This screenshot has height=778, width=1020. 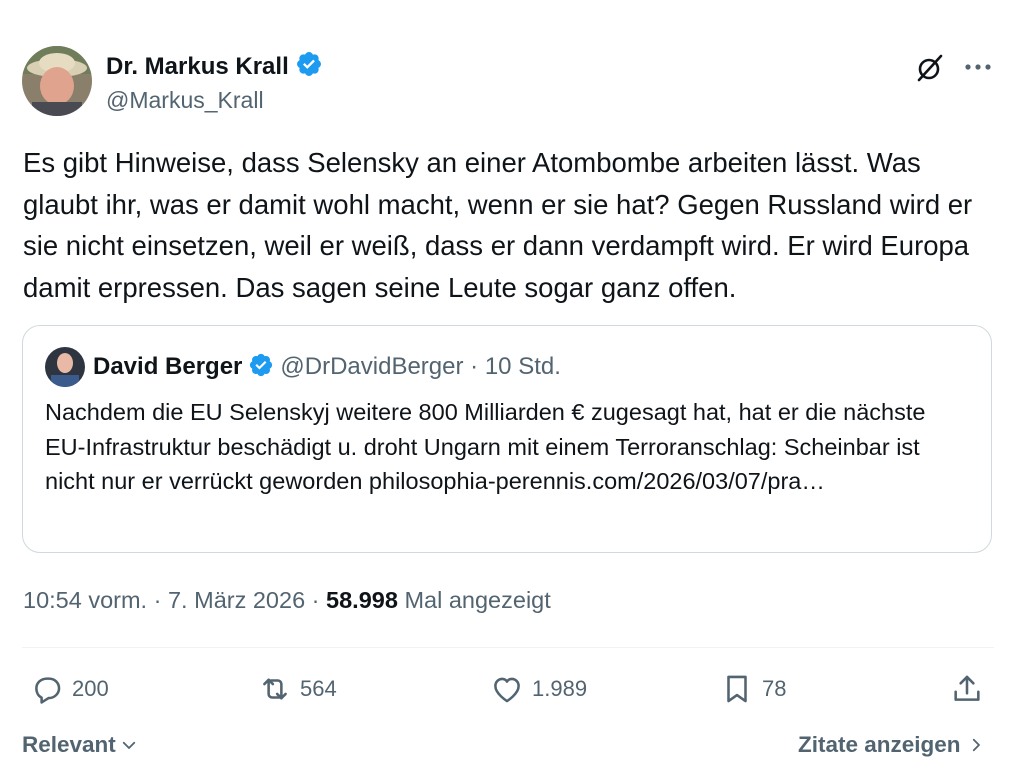 I want to click on repost-icon, so click(x=275, y=689).